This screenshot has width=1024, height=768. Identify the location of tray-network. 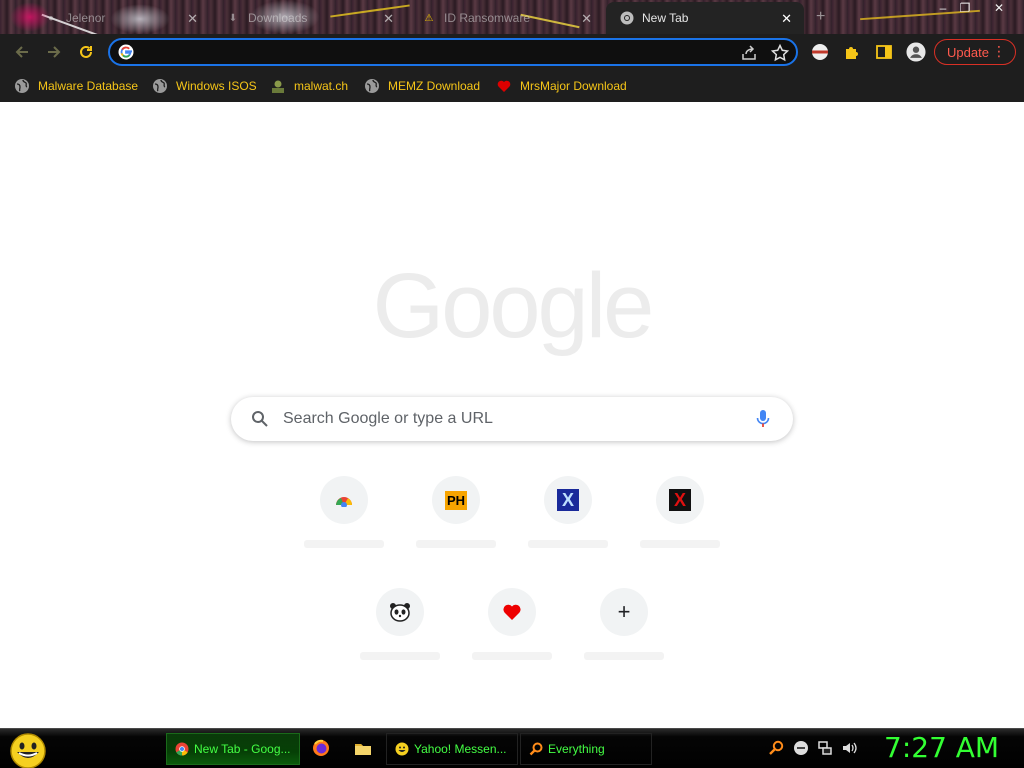
(825, 748).